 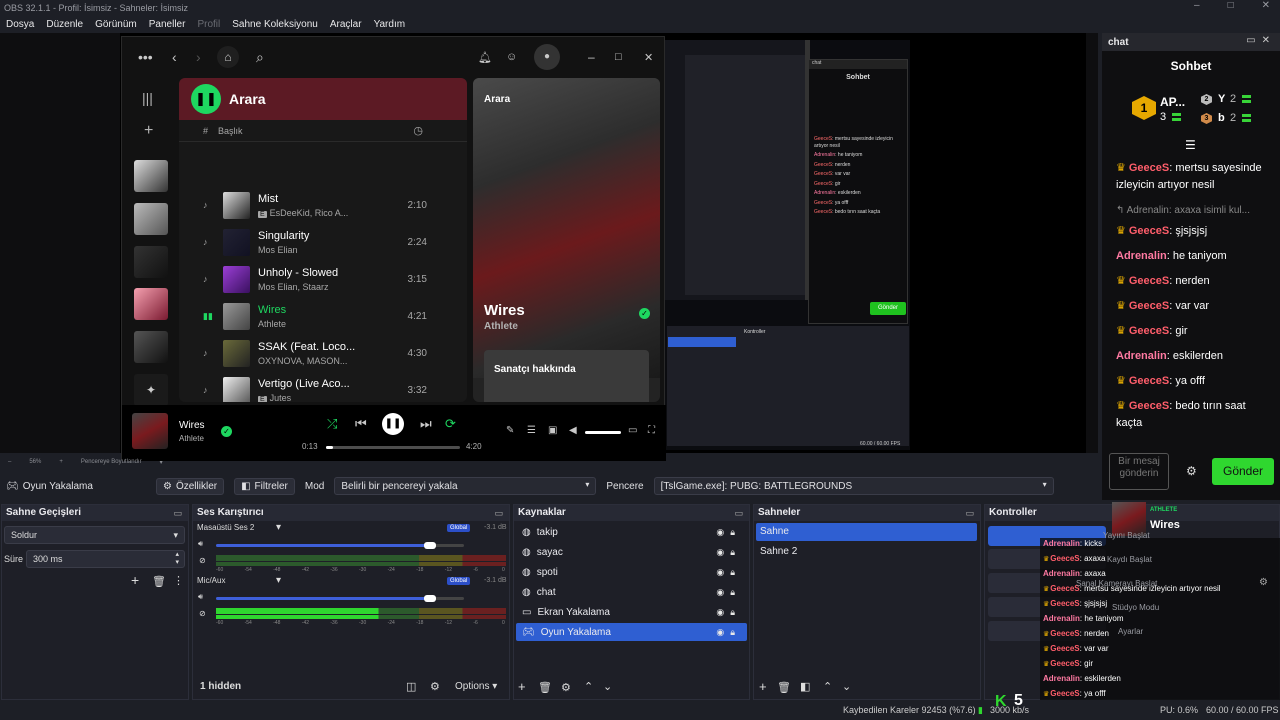 What do you see at coordinates (435, 686) in the screenshot?
I see `advanced-audio-icon: ⚙` at bounding box center [435, 686].